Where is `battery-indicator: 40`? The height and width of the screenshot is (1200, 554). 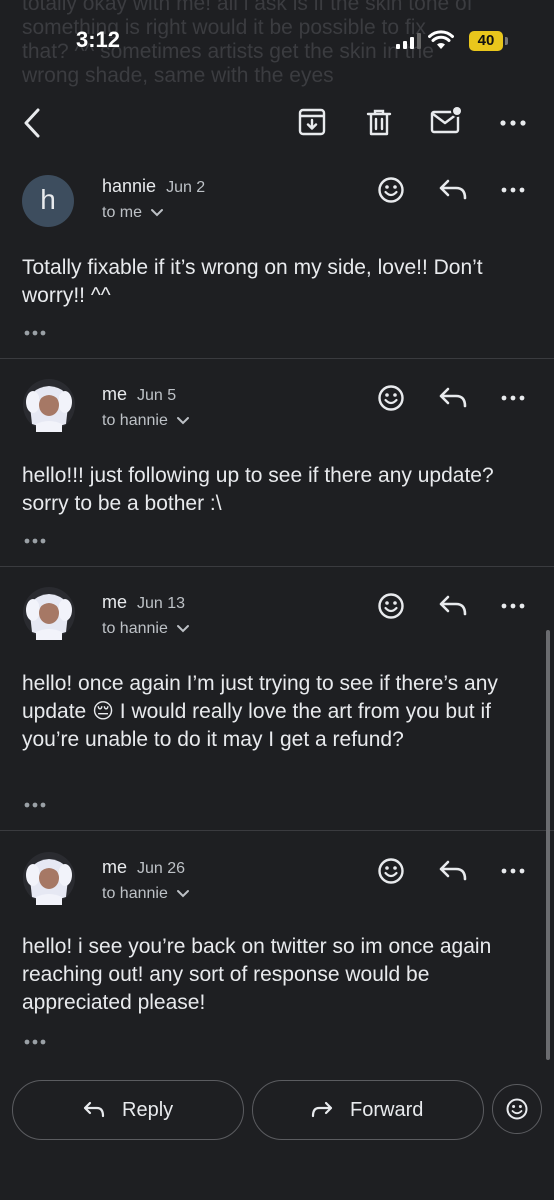
battery-indicator: 40 is located at coordinates (486, 41).